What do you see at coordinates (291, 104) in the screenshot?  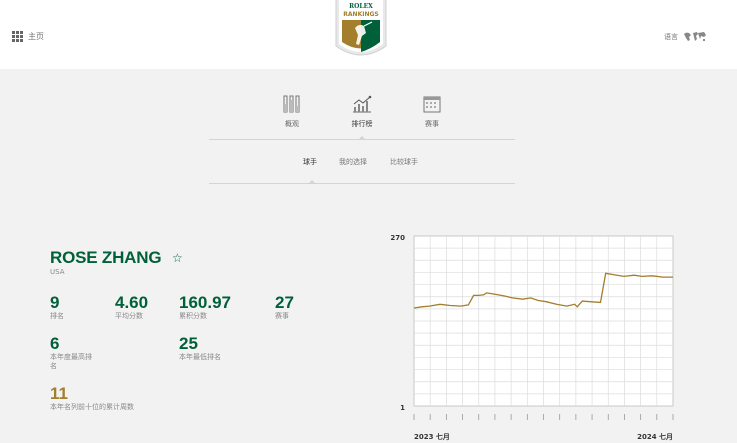 I see `bars-icon` at bounding box center [291, 104].